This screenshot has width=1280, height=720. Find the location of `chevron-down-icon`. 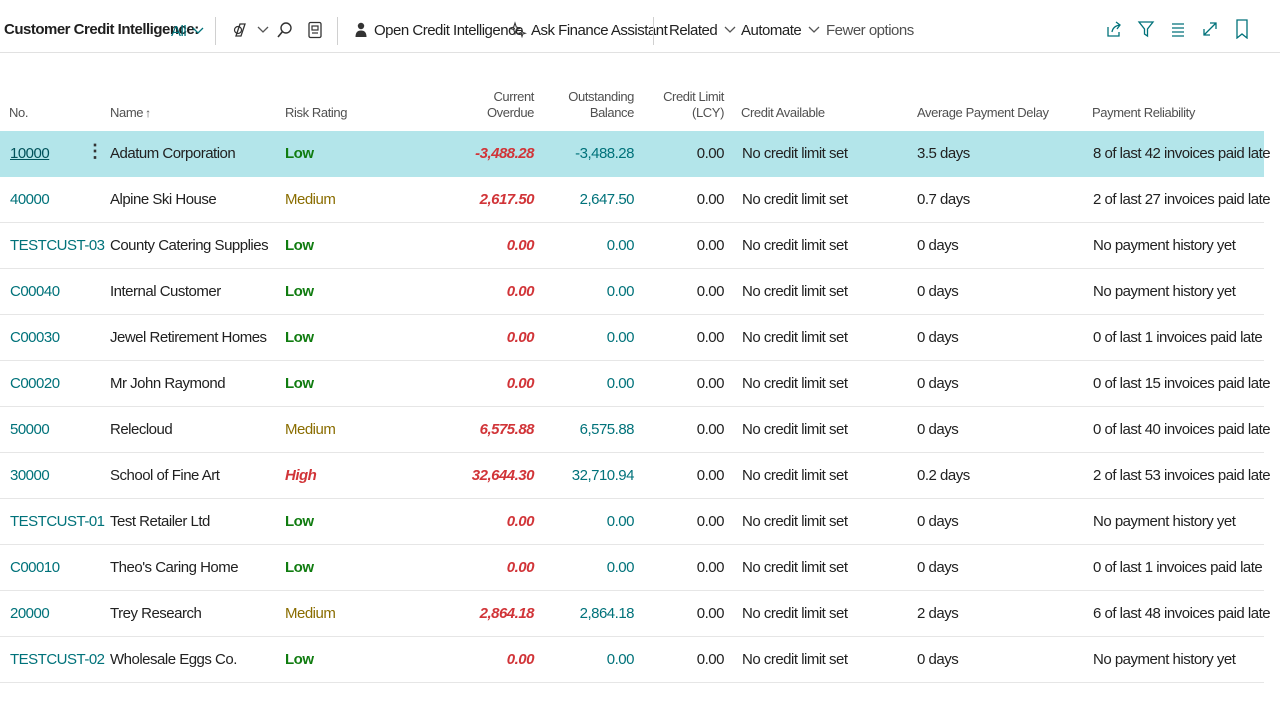

chevron-down-icon is located at coordinates (814, 30).